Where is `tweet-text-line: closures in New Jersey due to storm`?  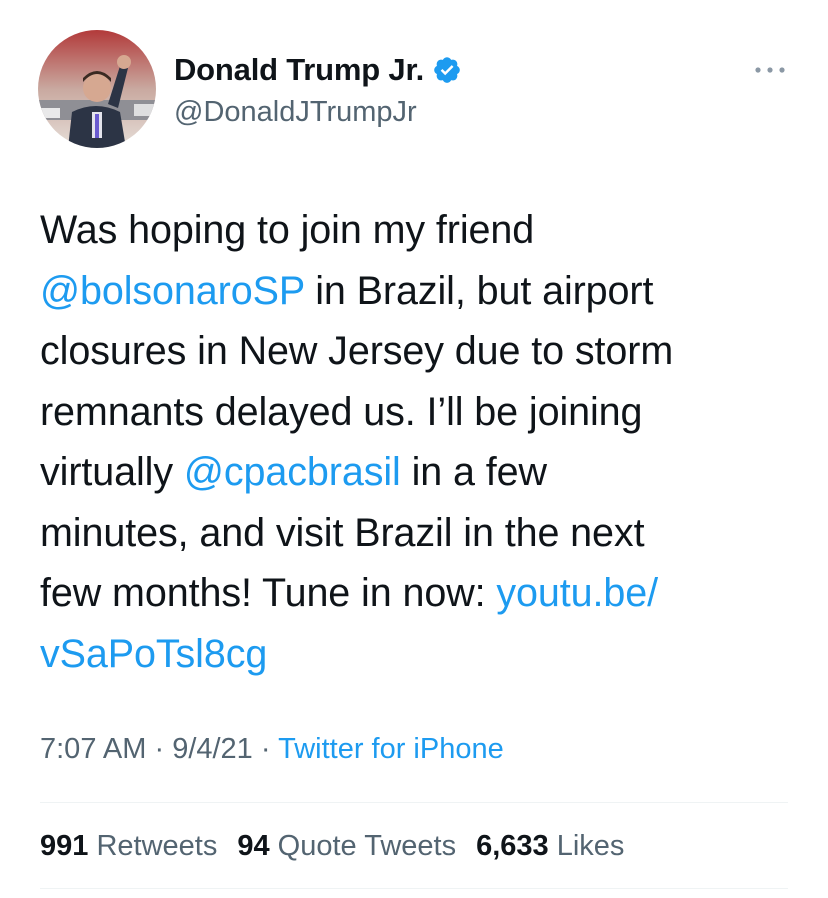
tweet-text-line: closures in New Jersey due to storm is located at coordinates (420, 351).